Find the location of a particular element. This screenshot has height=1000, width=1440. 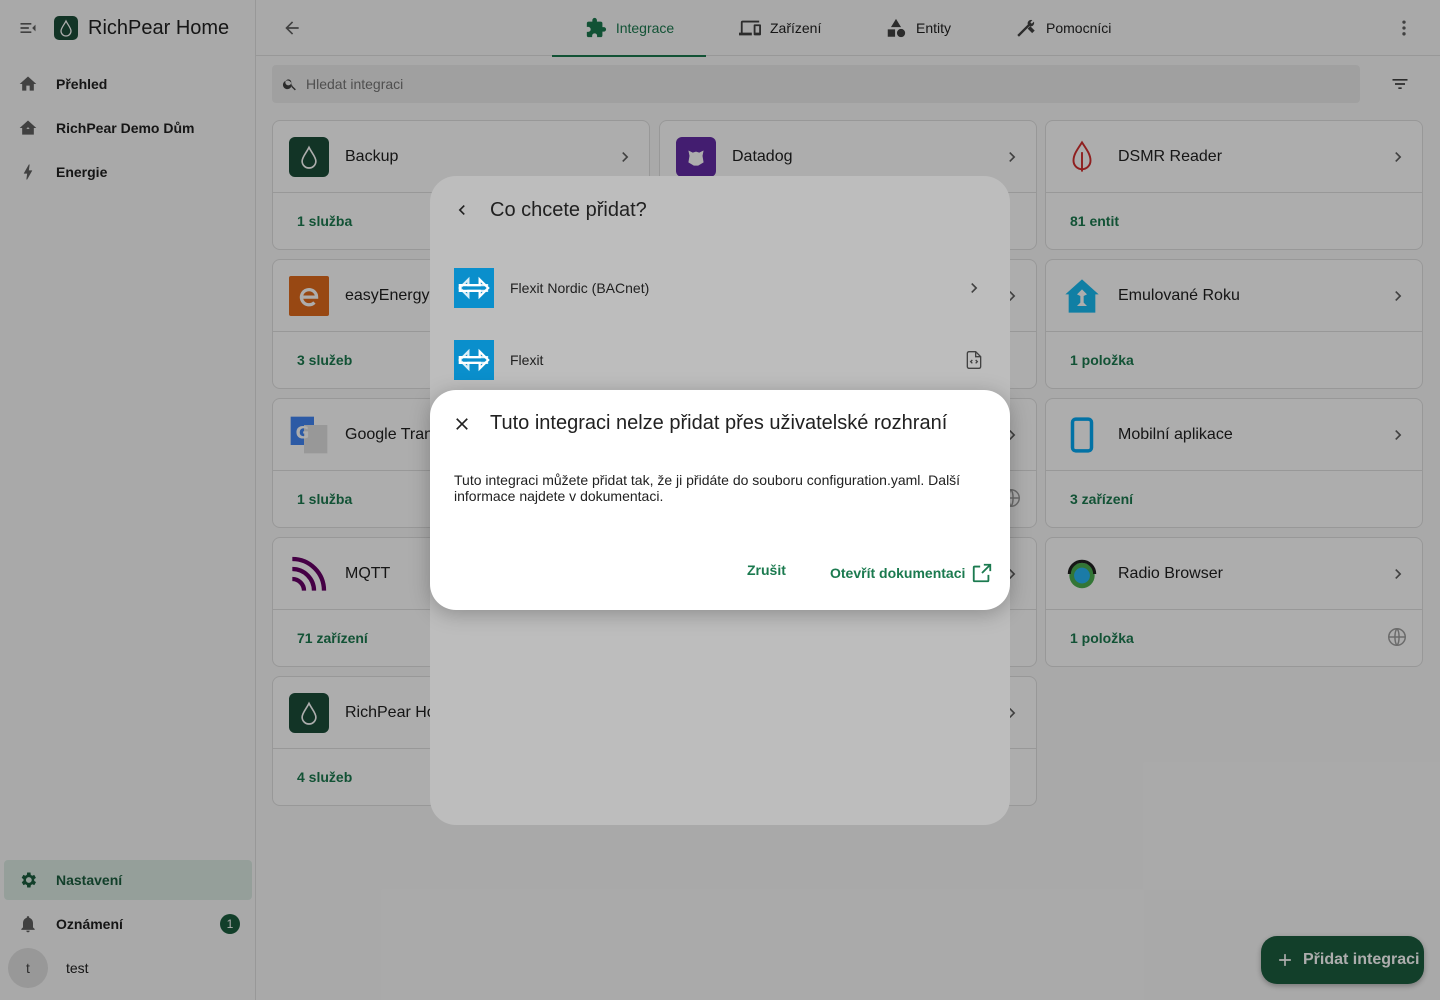

chevron-left-icon is located at coordinates (462, 210).